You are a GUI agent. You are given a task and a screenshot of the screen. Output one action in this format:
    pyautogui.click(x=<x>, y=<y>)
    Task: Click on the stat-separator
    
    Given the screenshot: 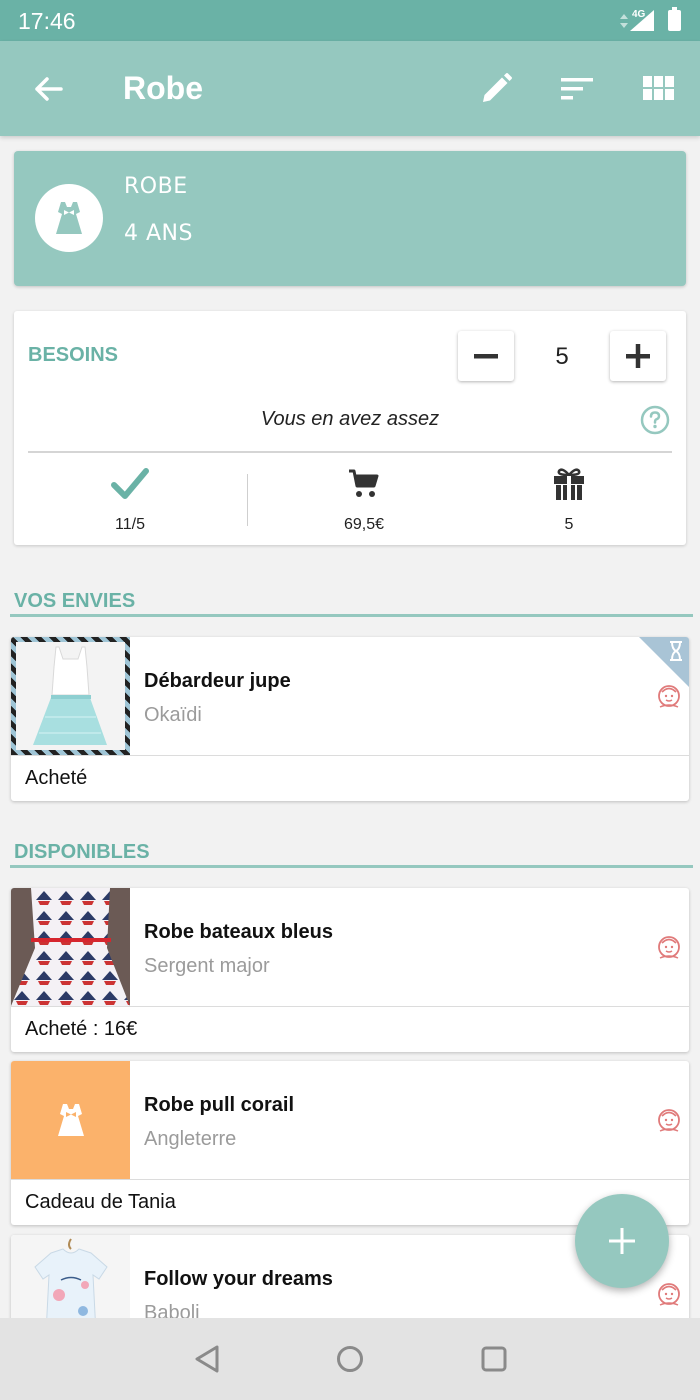 What is the action you would take?
    pyautogui.click(x=247, y=500)
    